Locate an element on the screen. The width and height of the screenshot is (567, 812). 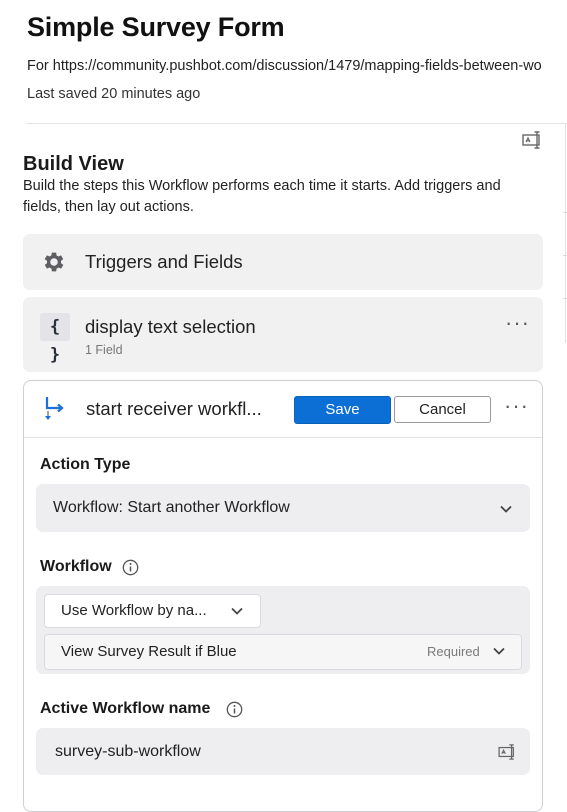
cancel-button: Cancel is located at coordinates (442, 409).